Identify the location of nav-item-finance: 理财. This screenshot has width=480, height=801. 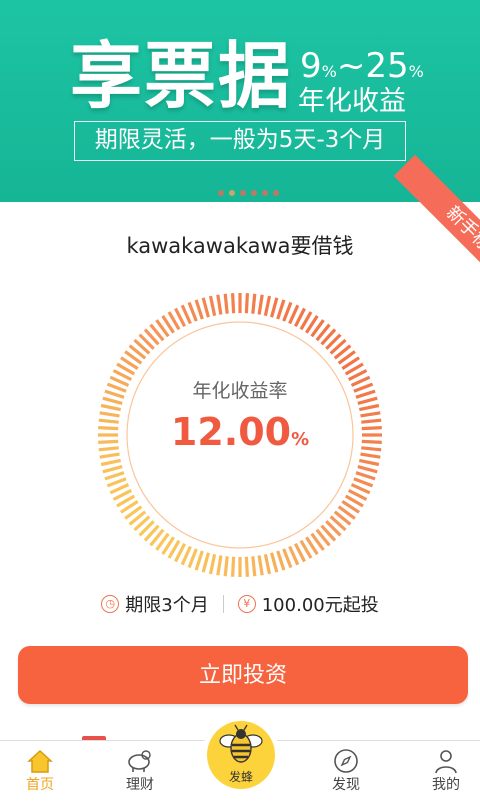
(140, 772).